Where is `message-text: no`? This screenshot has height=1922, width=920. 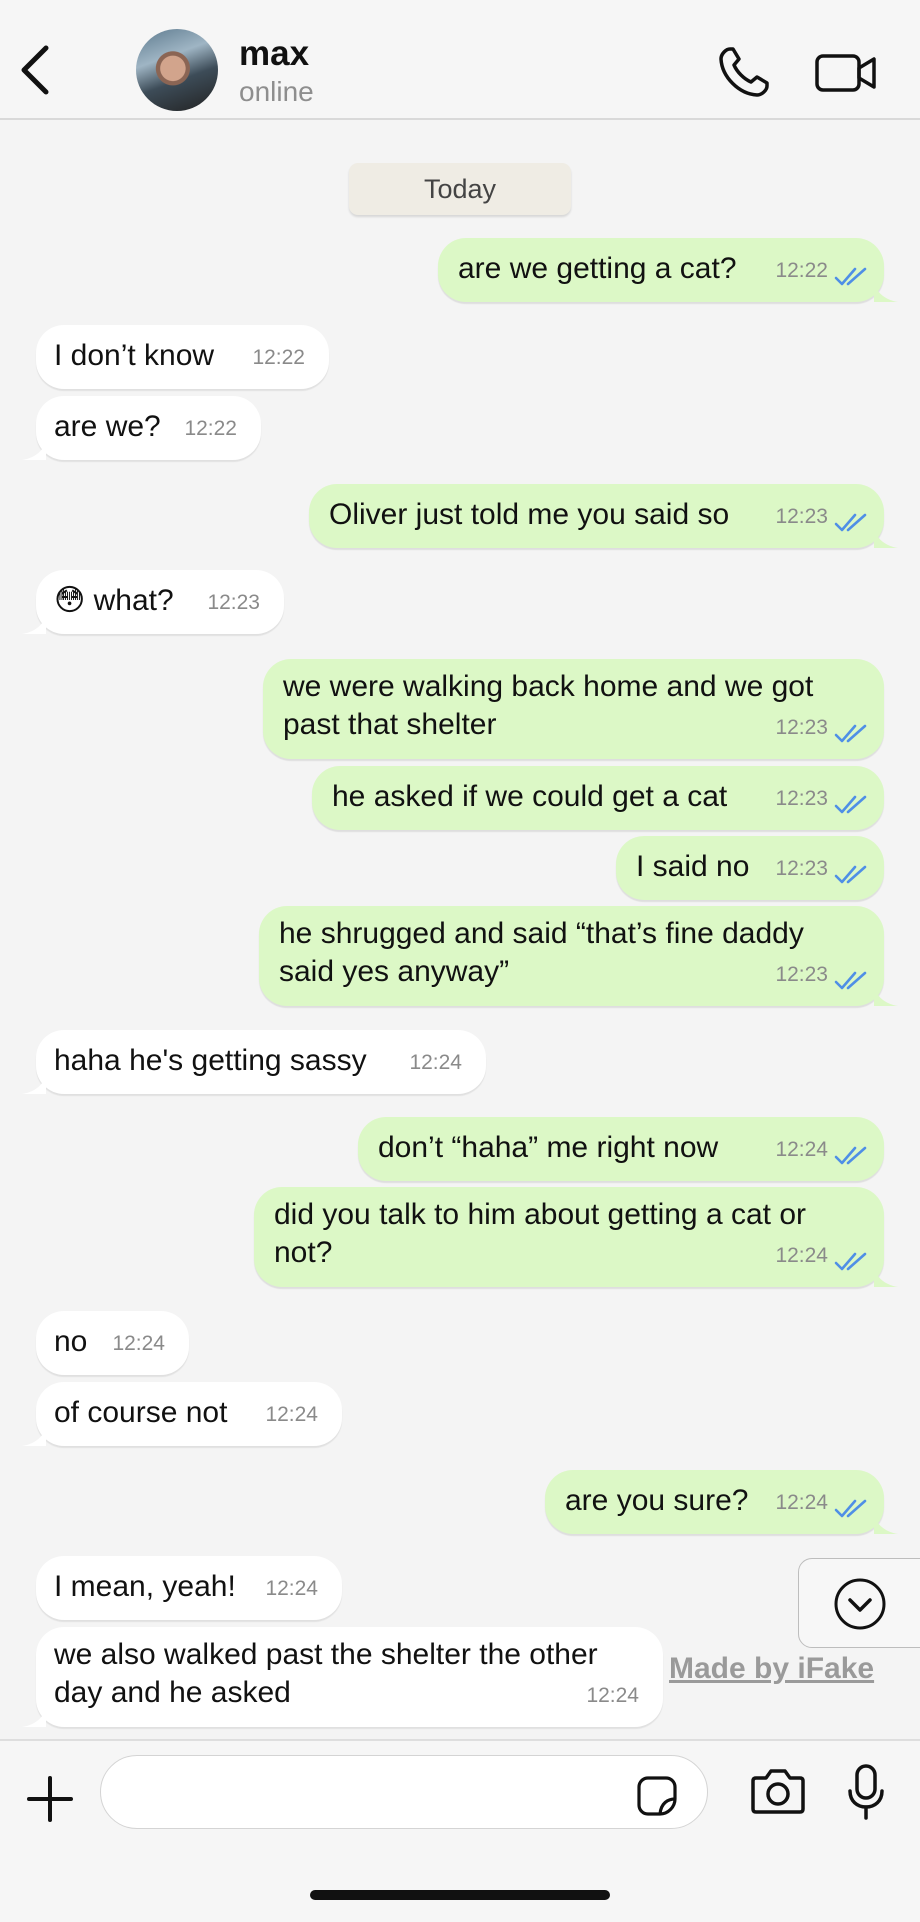
message-text: no is located at coordinates (71, 1341).